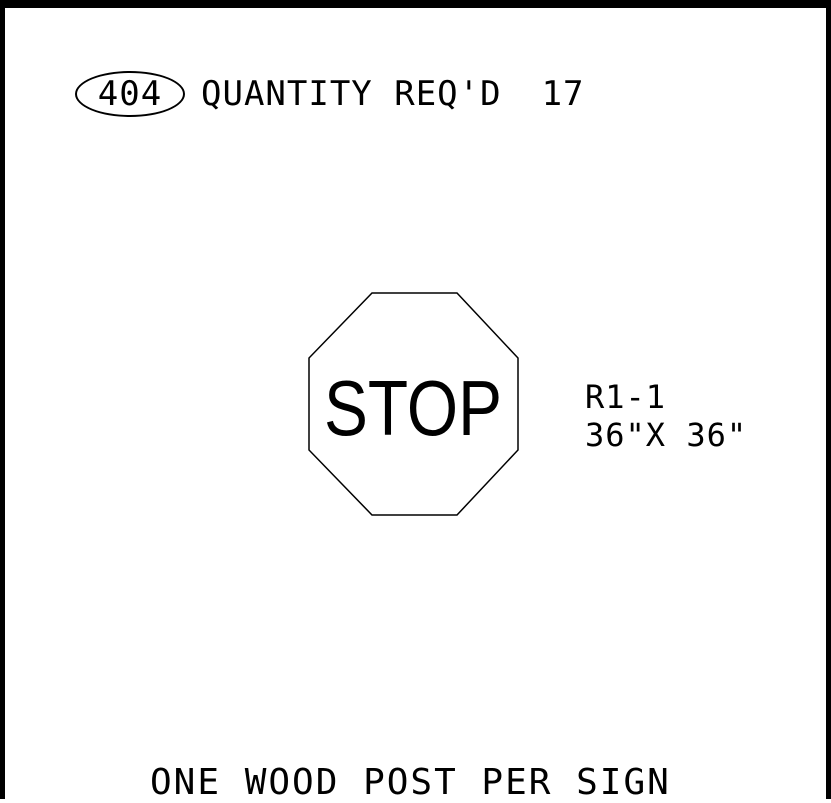 The width and height of the screenshot is (831, 803). I want to click on sign-id: 404, so click(130, 94).